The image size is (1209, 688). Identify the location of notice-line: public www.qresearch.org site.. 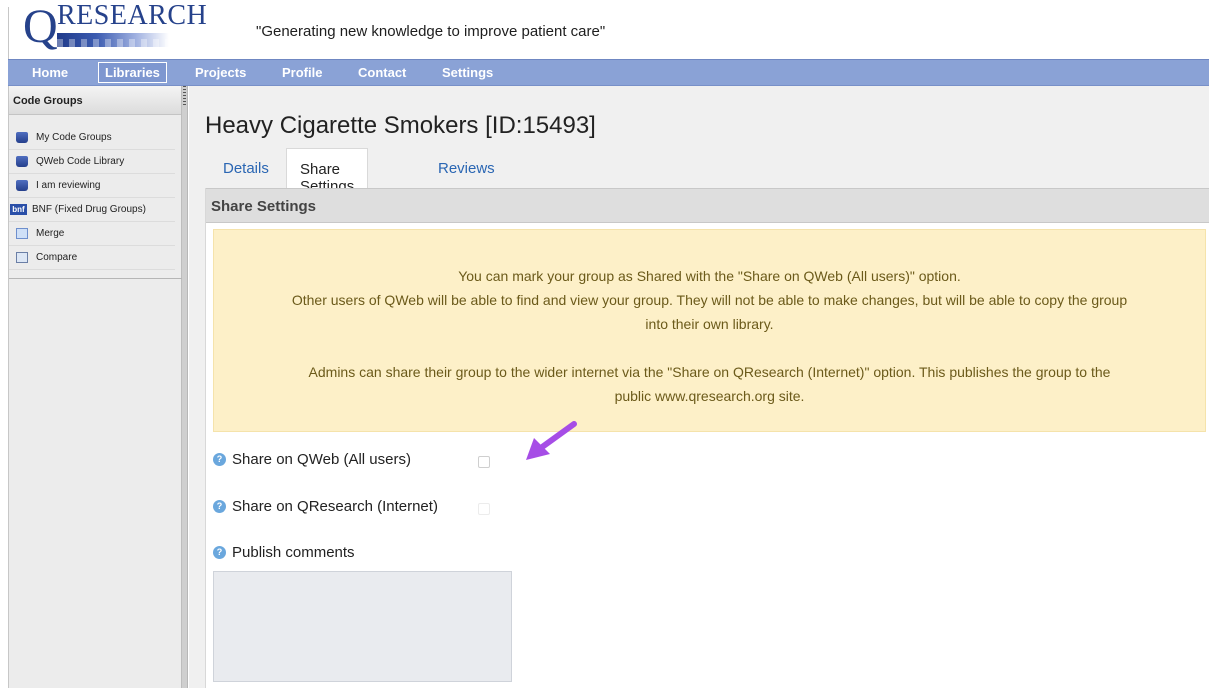
(709, 396).